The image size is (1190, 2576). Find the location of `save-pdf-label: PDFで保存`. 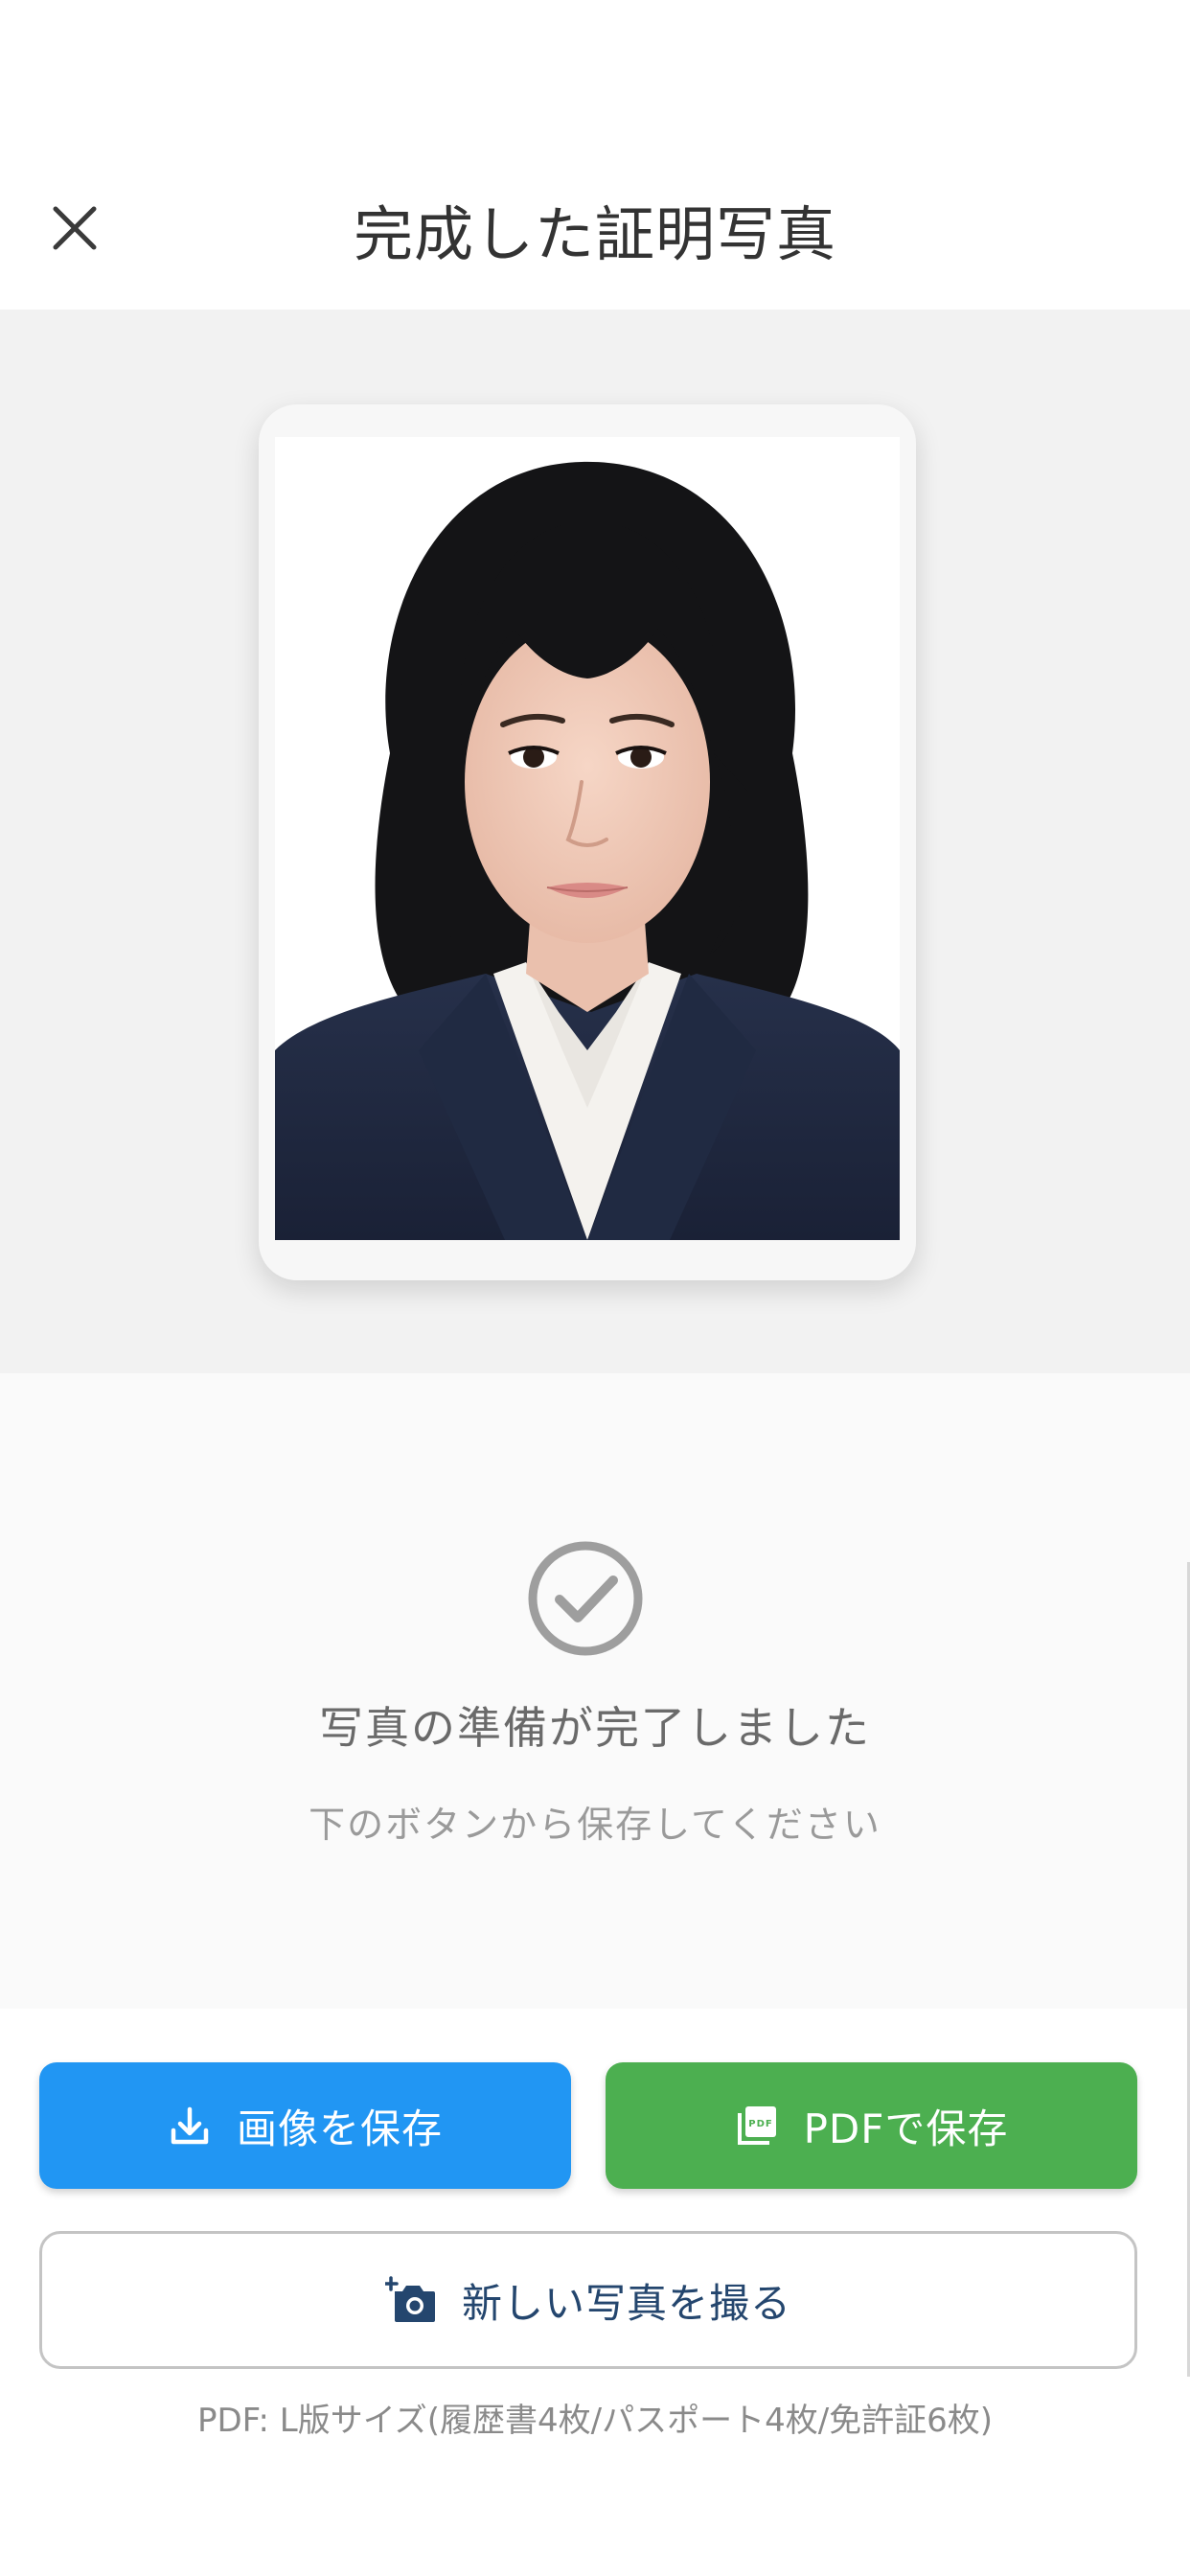

save-pdf-label: PDFで保存 is located at coordinates (906, 2128).